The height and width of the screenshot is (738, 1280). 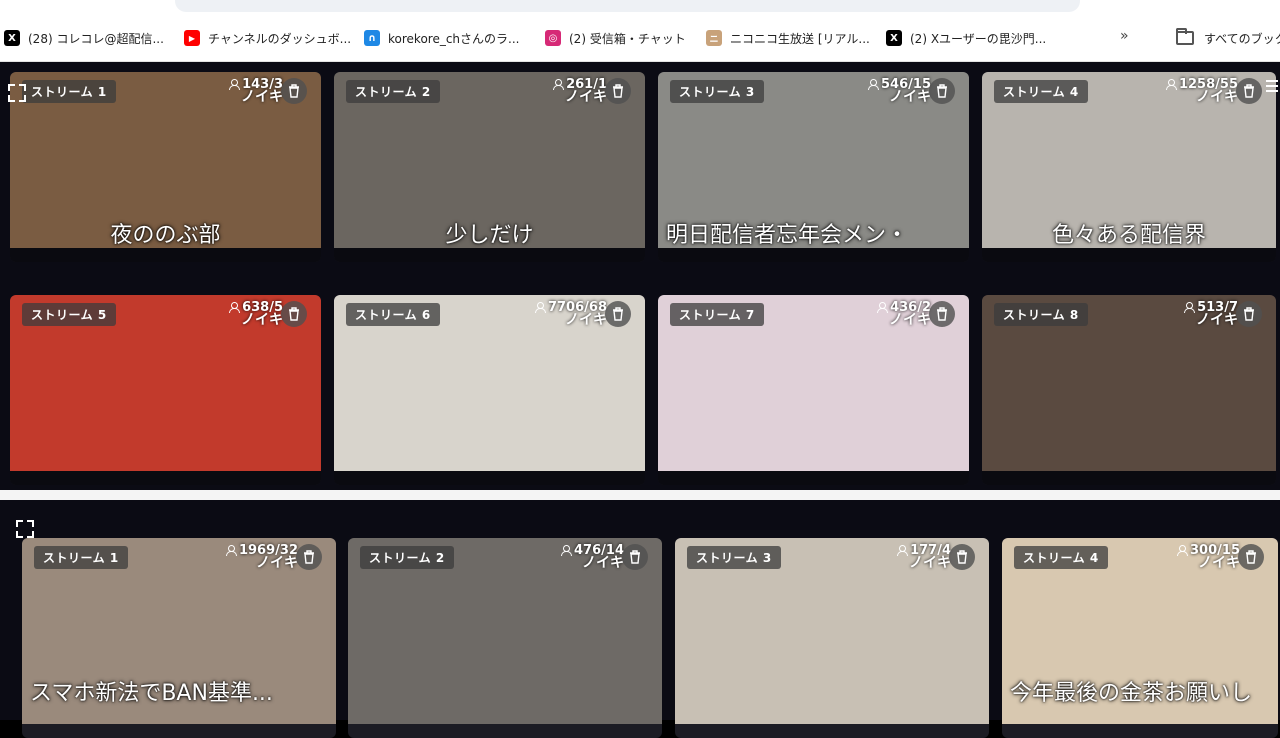 I want to click on panel-divider, so click(x=640, y=495).